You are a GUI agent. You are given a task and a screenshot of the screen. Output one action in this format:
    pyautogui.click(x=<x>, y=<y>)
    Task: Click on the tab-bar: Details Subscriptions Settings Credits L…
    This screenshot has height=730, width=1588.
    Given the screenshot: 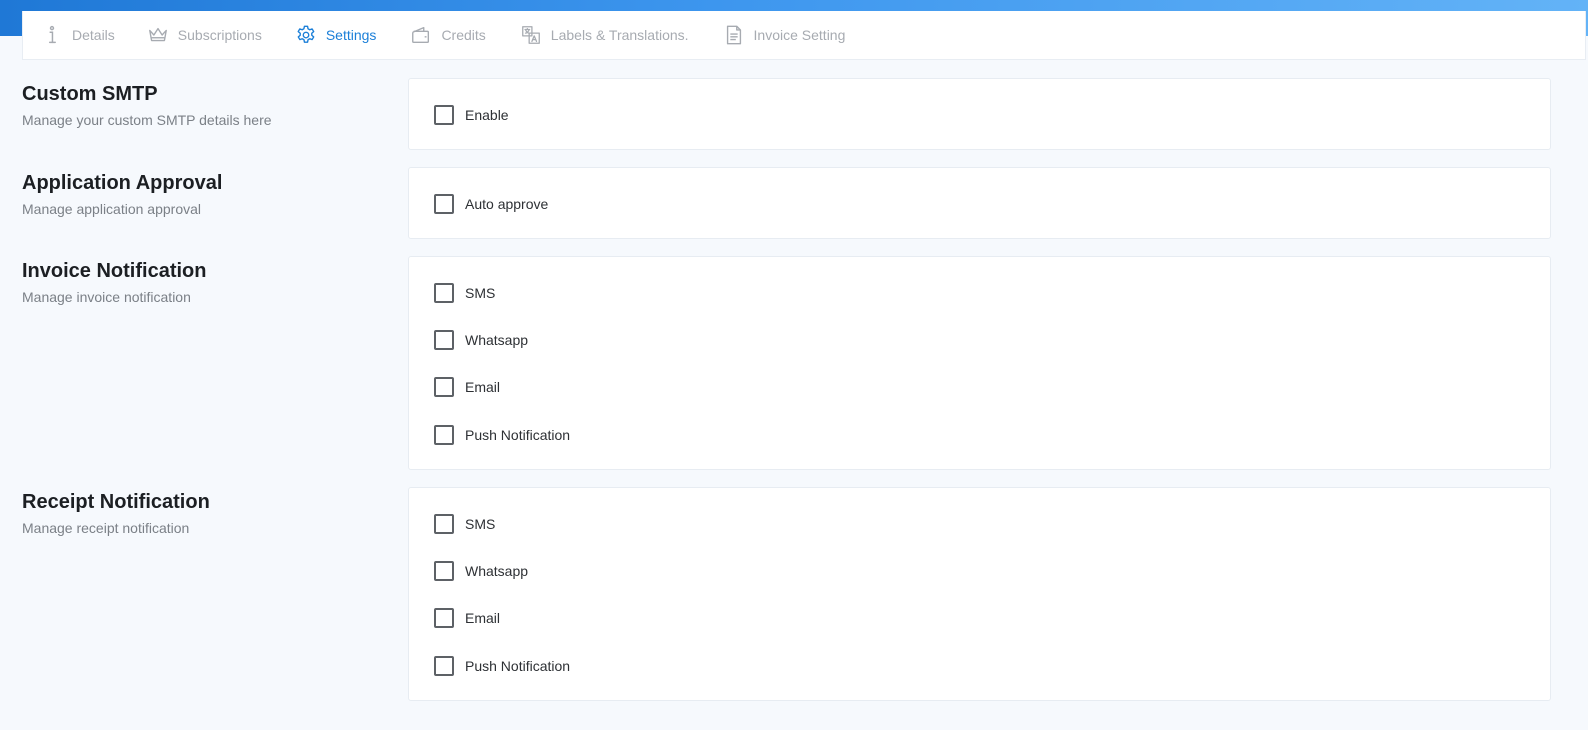 What is the action you would take?
    pyautogui.click(x=804, y=35)
    